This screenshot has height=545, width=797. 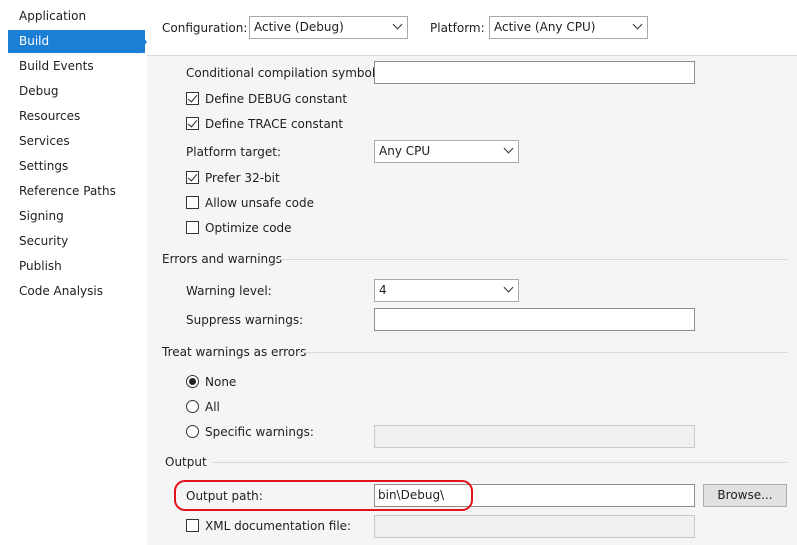 What do you see at coordinates (192, 98) in the screenshot?
I see `define-debug-checkbox` at bounding box center [192, 98].